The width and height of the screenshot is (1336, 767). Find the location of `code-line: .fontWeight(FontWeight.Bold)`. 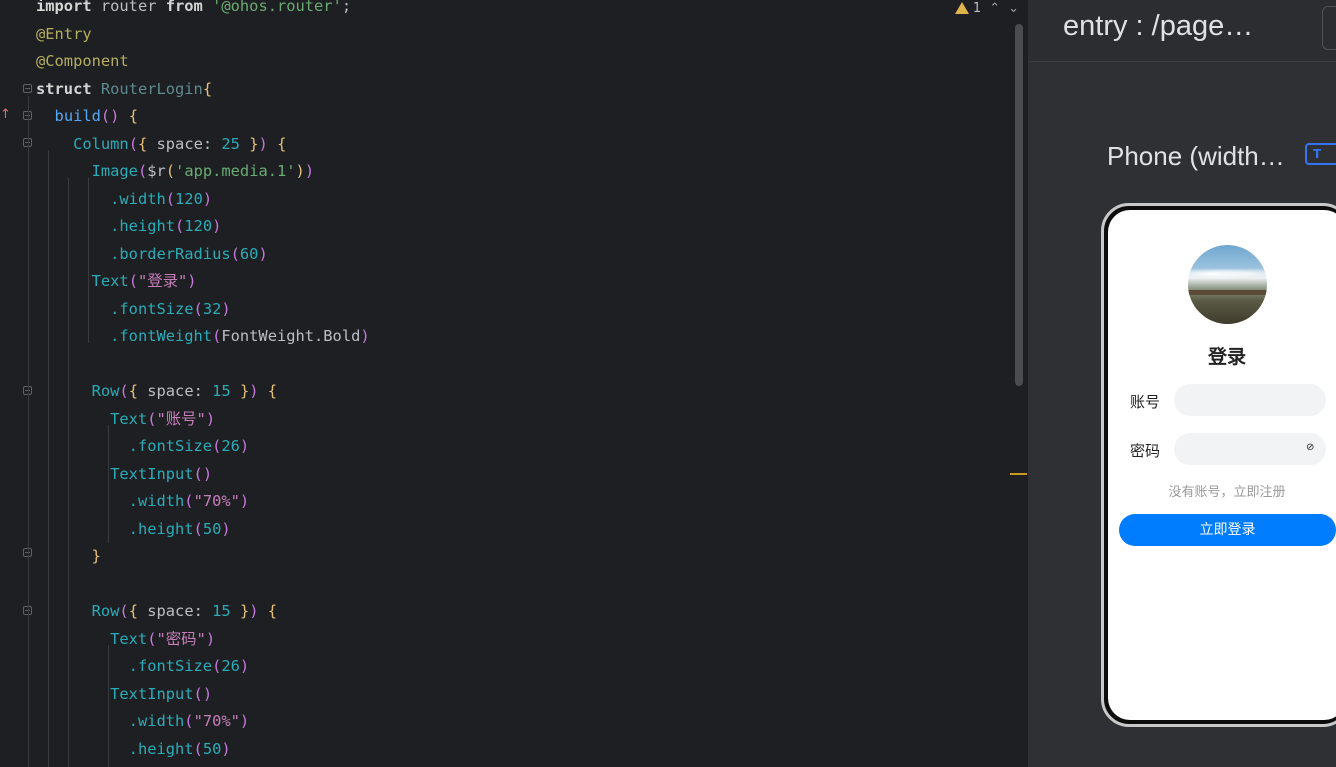

code-line: .fontWeight(FontWeight.Bold) is located at coordinates (203, 337).